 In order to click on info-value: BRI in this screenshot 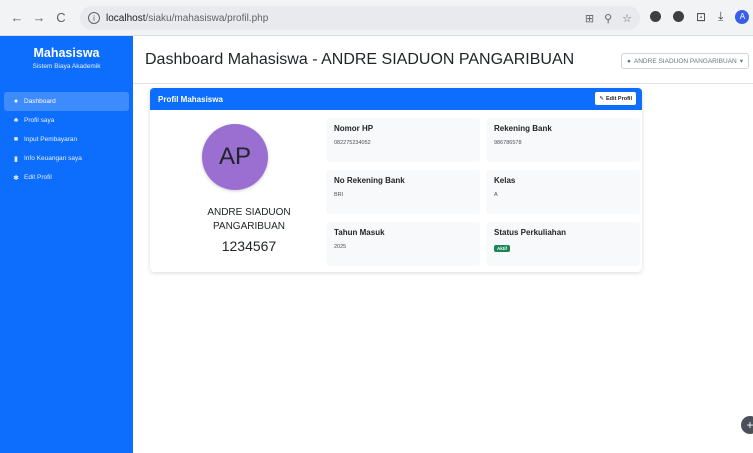, I will do `click(339, 195)`.